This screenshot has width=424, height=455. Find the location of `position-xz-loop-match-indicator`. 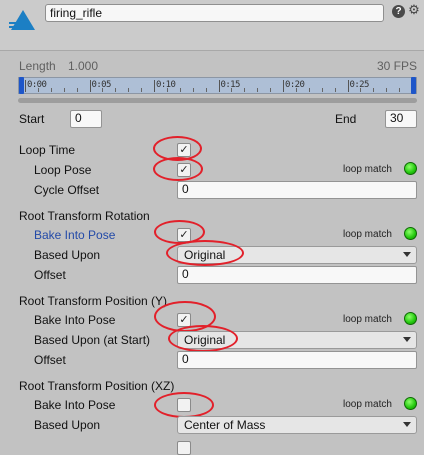

position-xz-loop-match-indicator is located at coordinates (410, 403).